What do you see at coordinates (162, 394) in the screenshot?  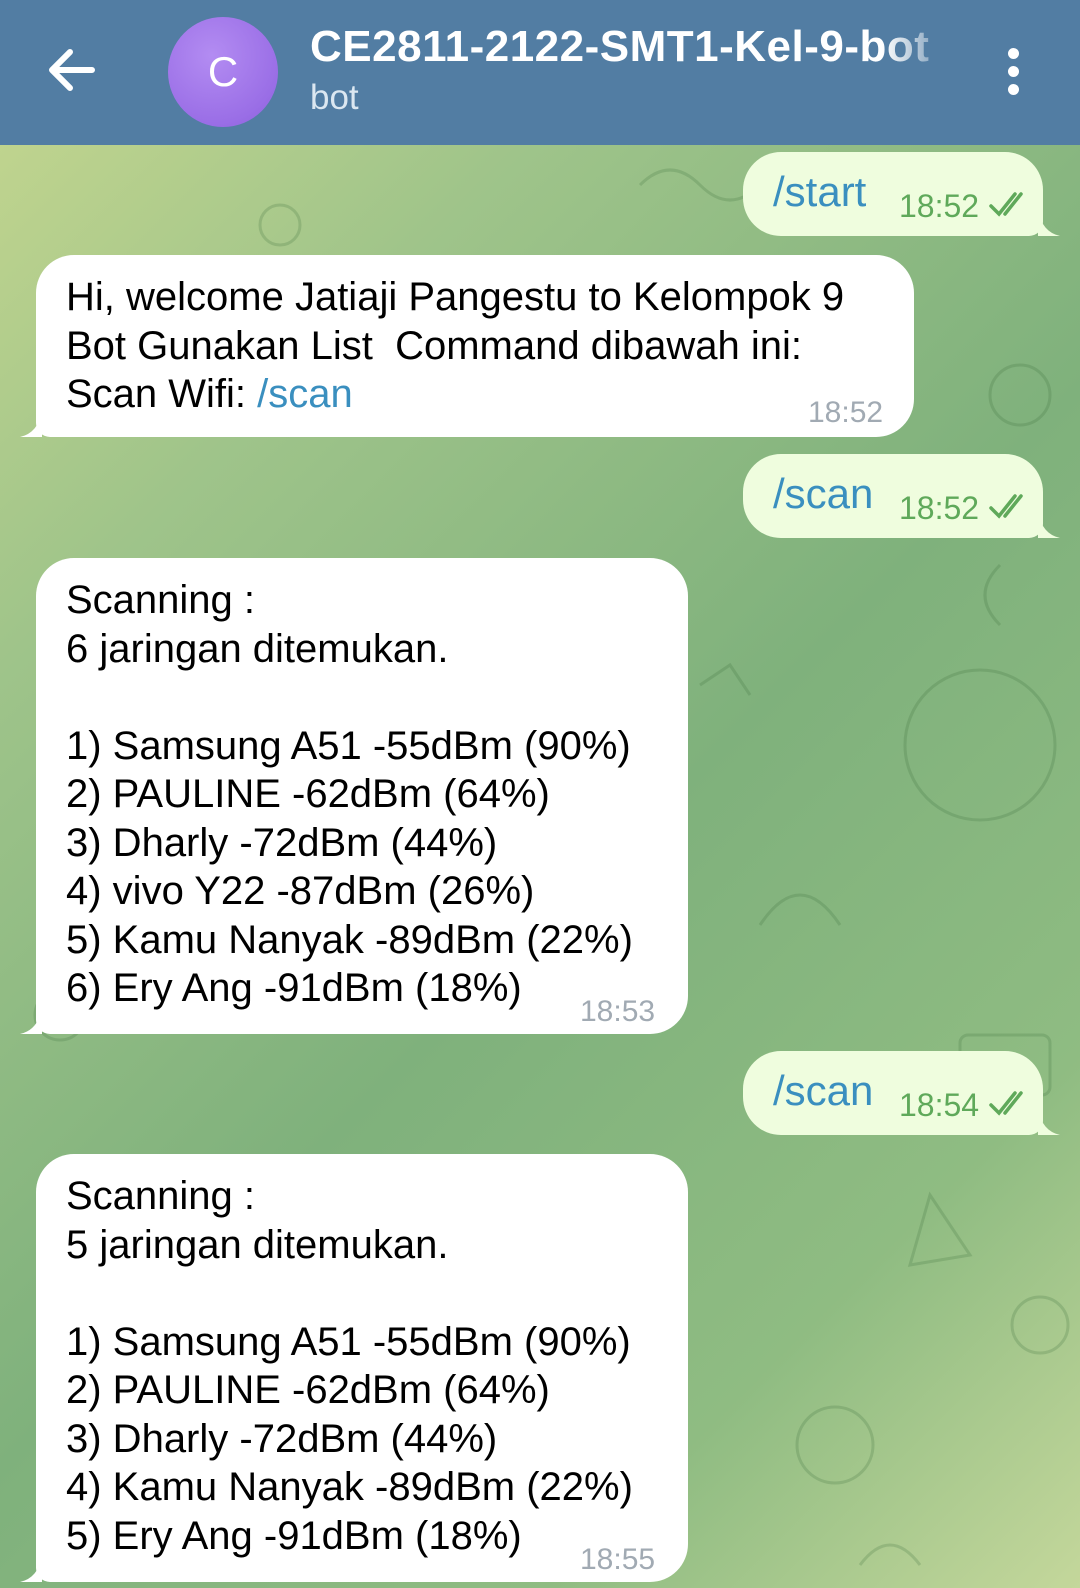 I see `command-label: Scan Wifi:` at bounding box center [162, 394].